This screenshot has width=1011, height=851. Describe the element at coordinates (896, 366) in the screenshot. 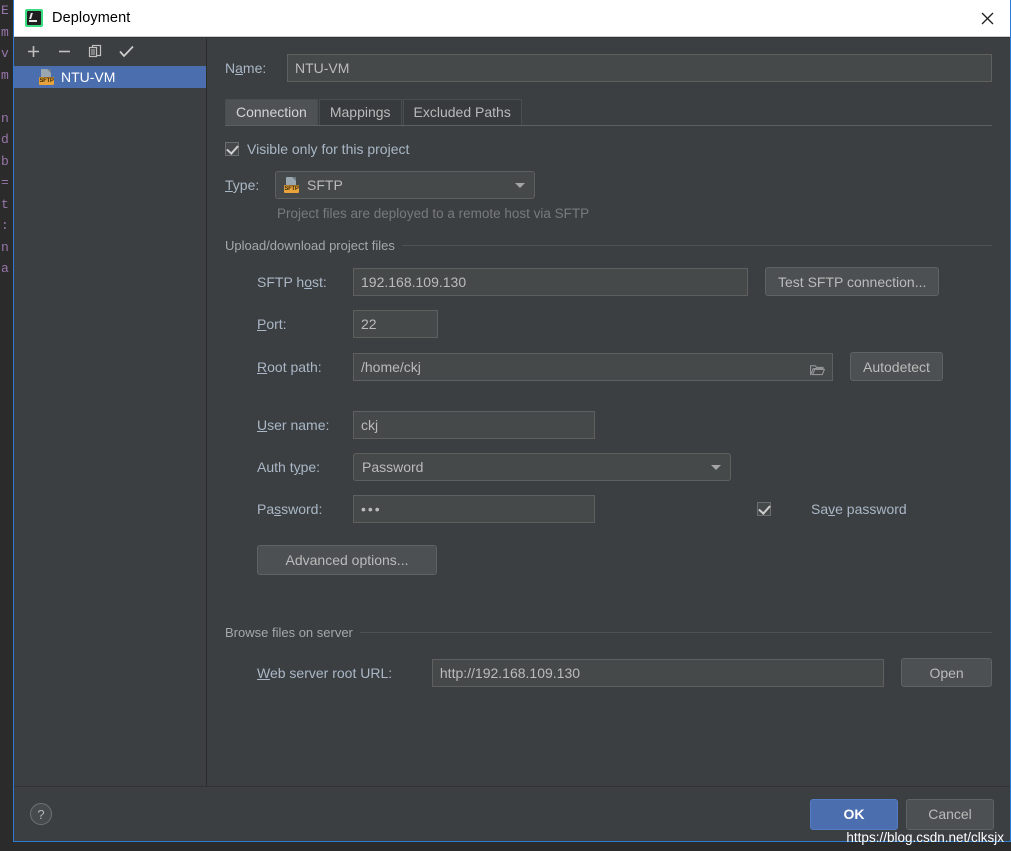

I see `autodetect-button: Autodetect` at that location.